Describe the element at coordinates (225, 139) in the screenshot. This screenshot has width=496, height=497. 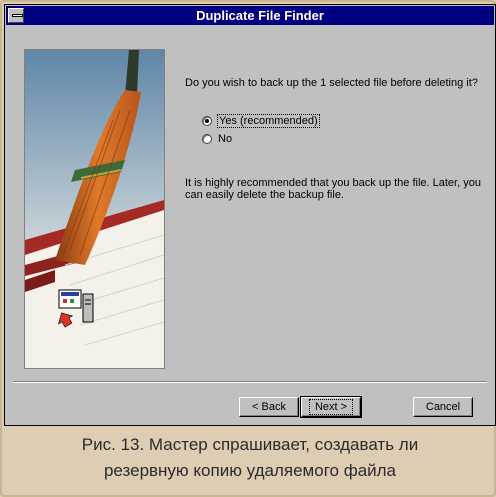
I see `option-no-label: No` at that location.